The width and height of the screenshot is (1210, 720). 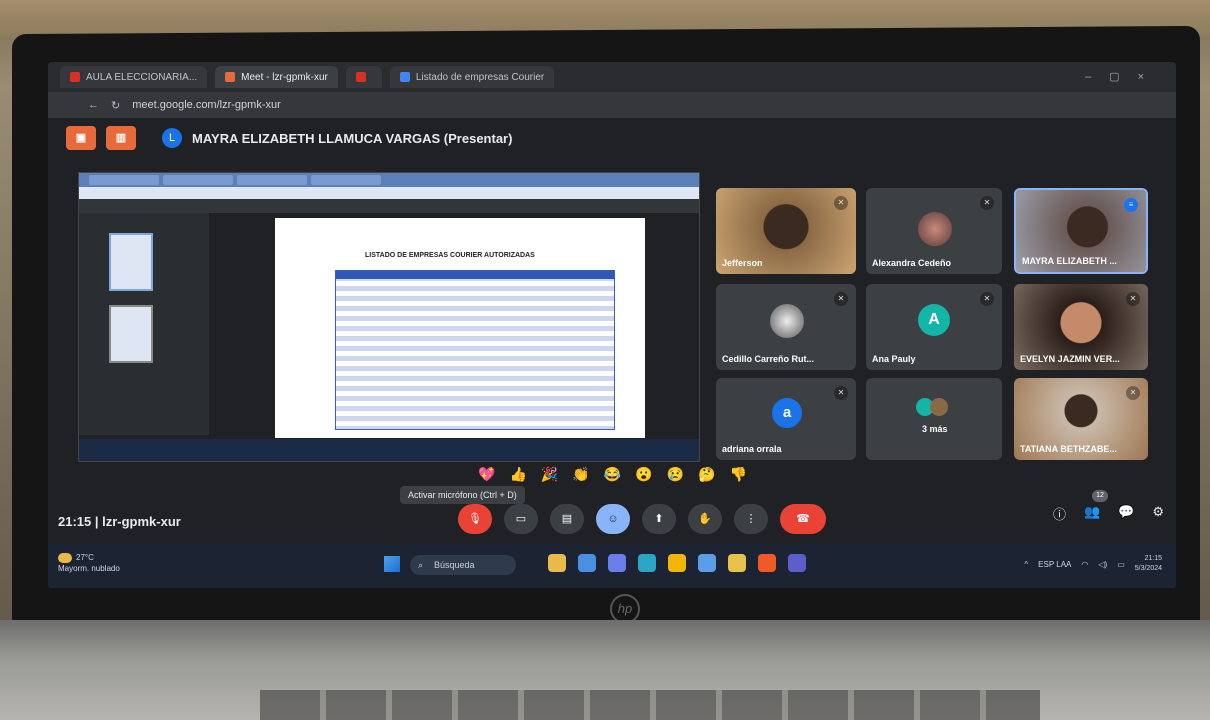 What do you see at coordinates (486, 474) in the screenshot?
I see `heart-reaction-icon: 💖` at bounding box center [486, 474].